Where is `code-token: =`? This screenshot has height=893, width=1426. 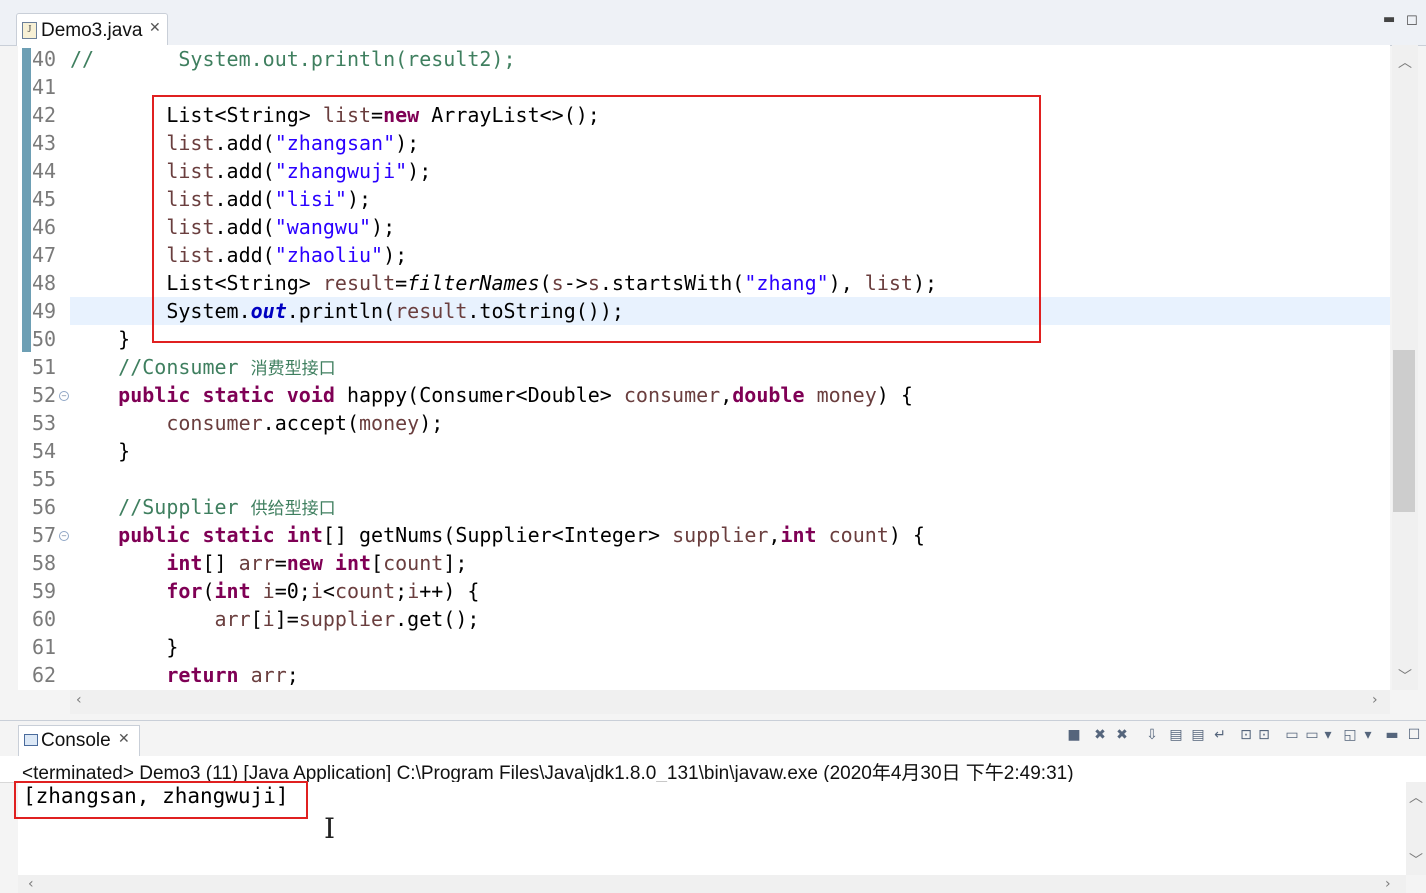 code-token: = is located at coordinates (280, 563).